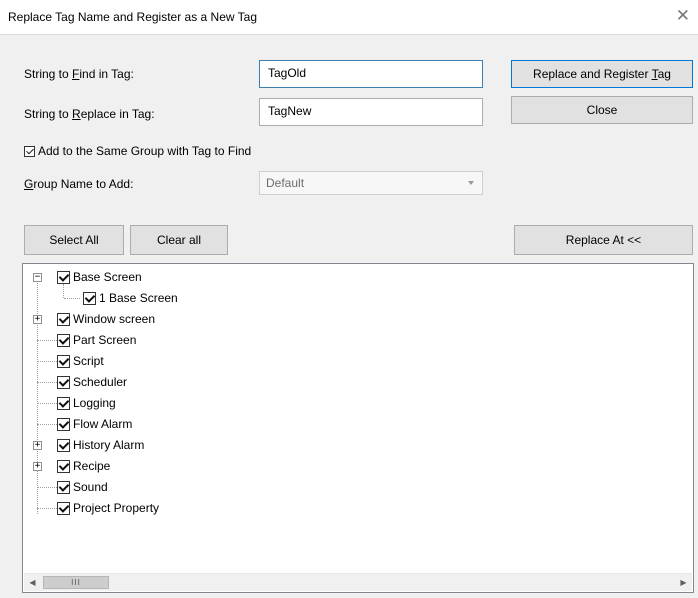 This screenshot has width=698, height=598. I want to click on tree-item-history-alarm: History Alarm, so click(100, 445).